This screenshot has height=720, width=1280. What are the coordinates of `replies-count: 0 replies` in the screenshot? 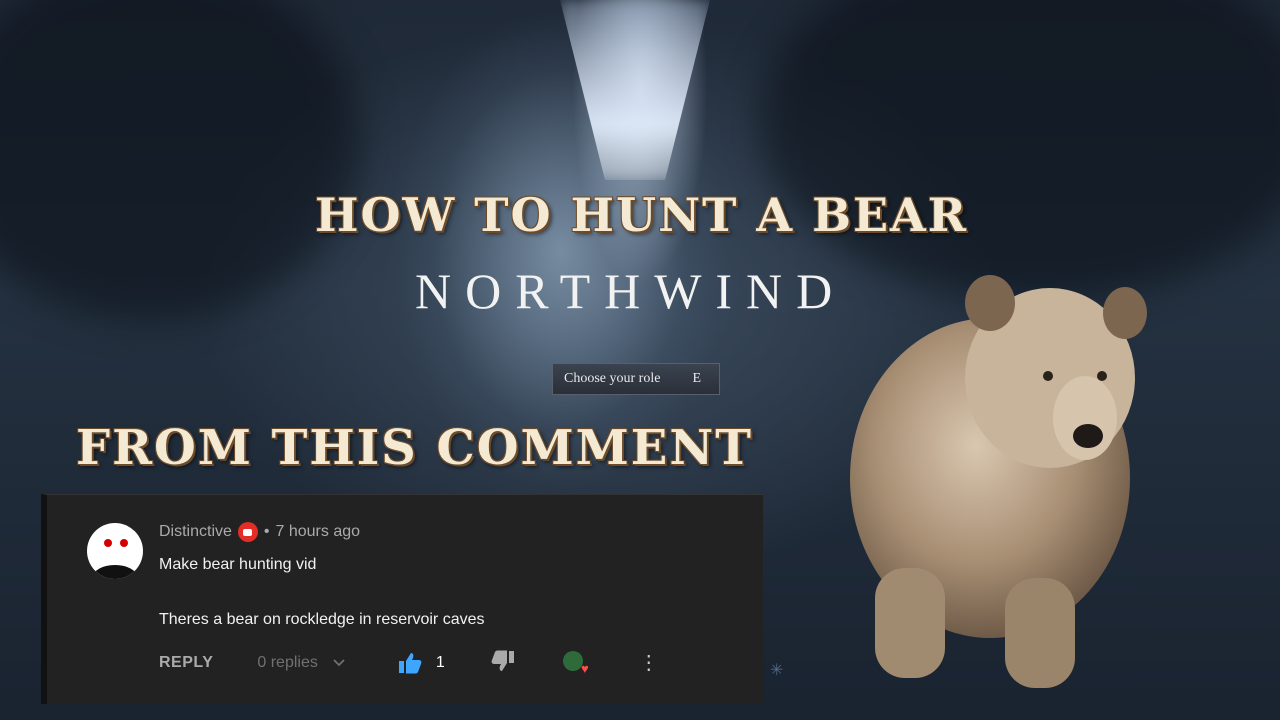 It's located at (287, 662).